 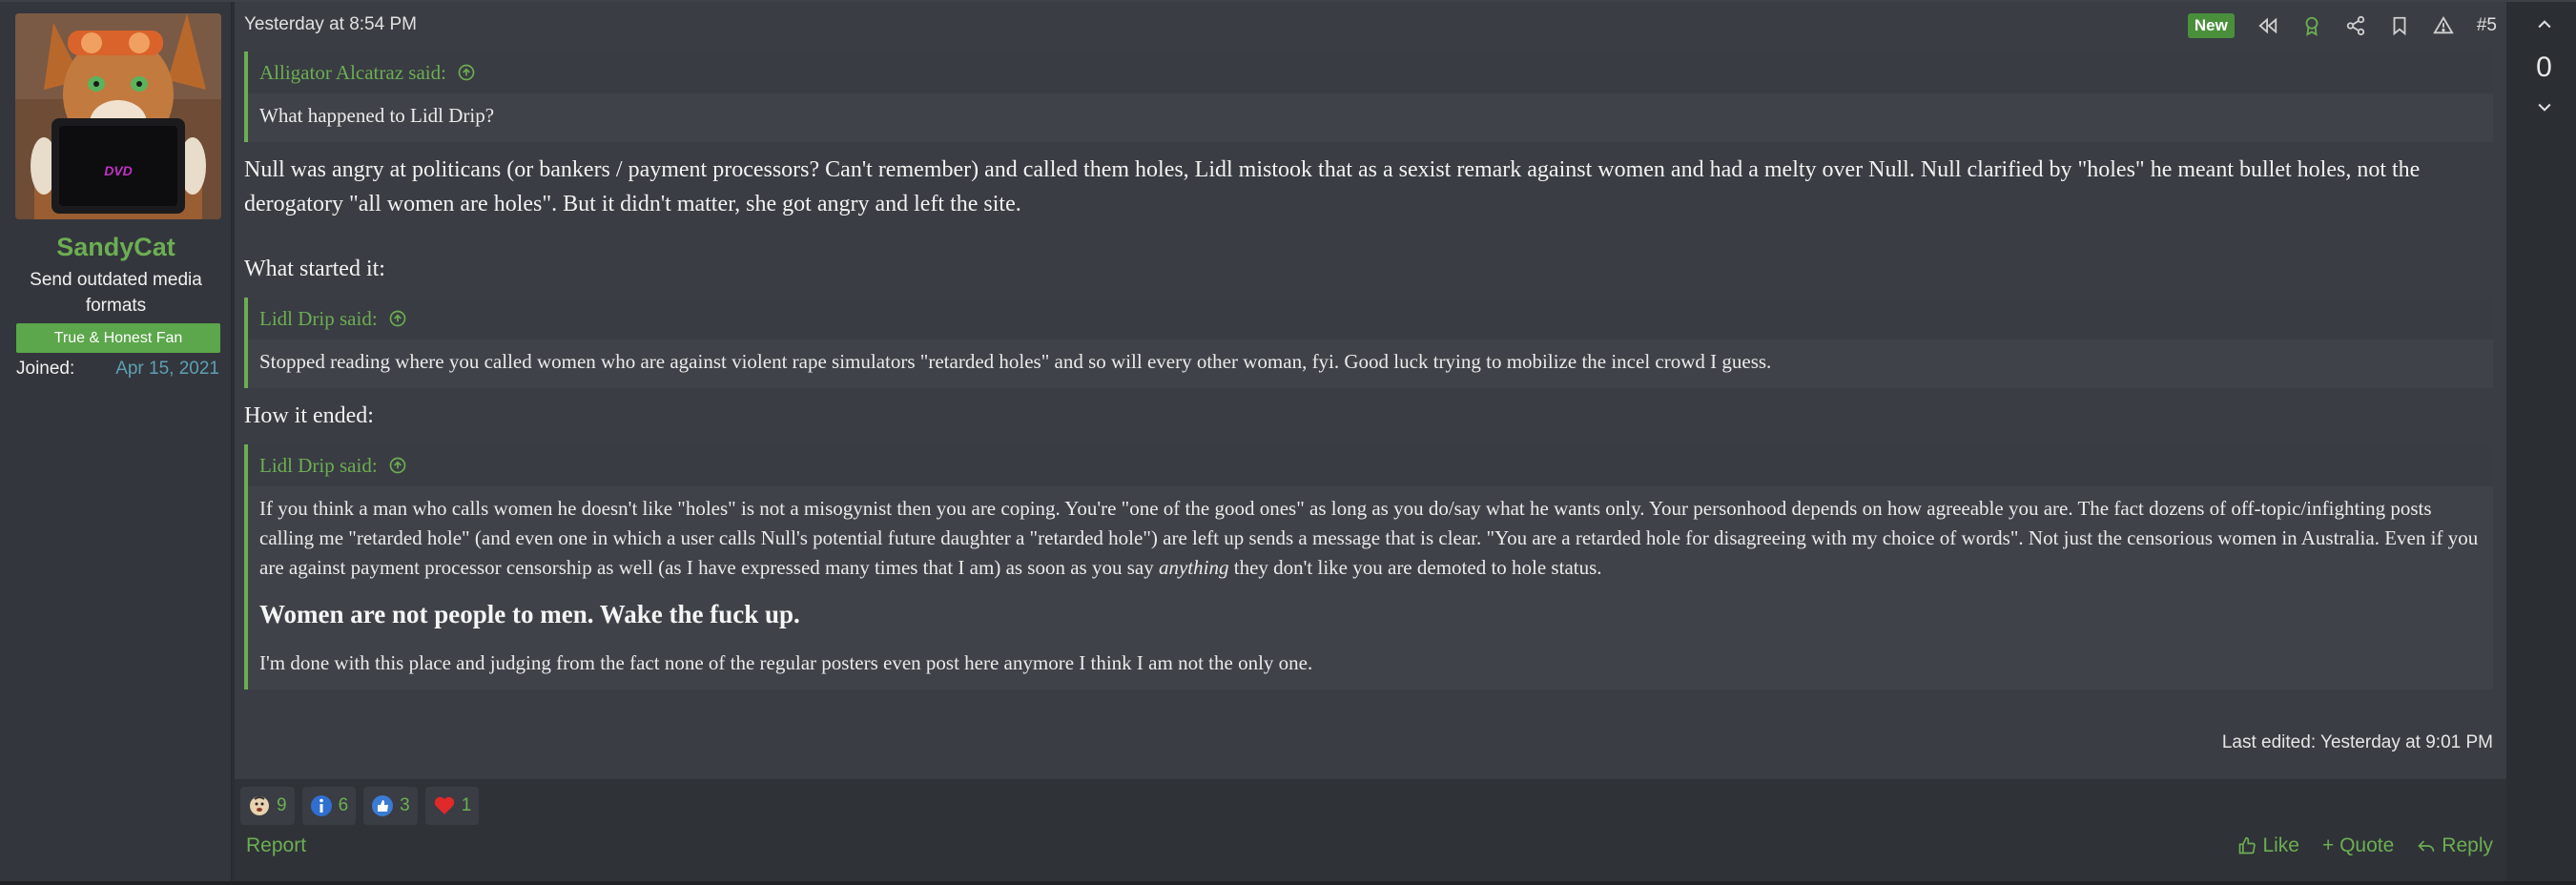 What do you see at coordinates (118, 338) in the screenshot?
I see `user-banner: True & Honest Fan` at bounding box center [118, 338].